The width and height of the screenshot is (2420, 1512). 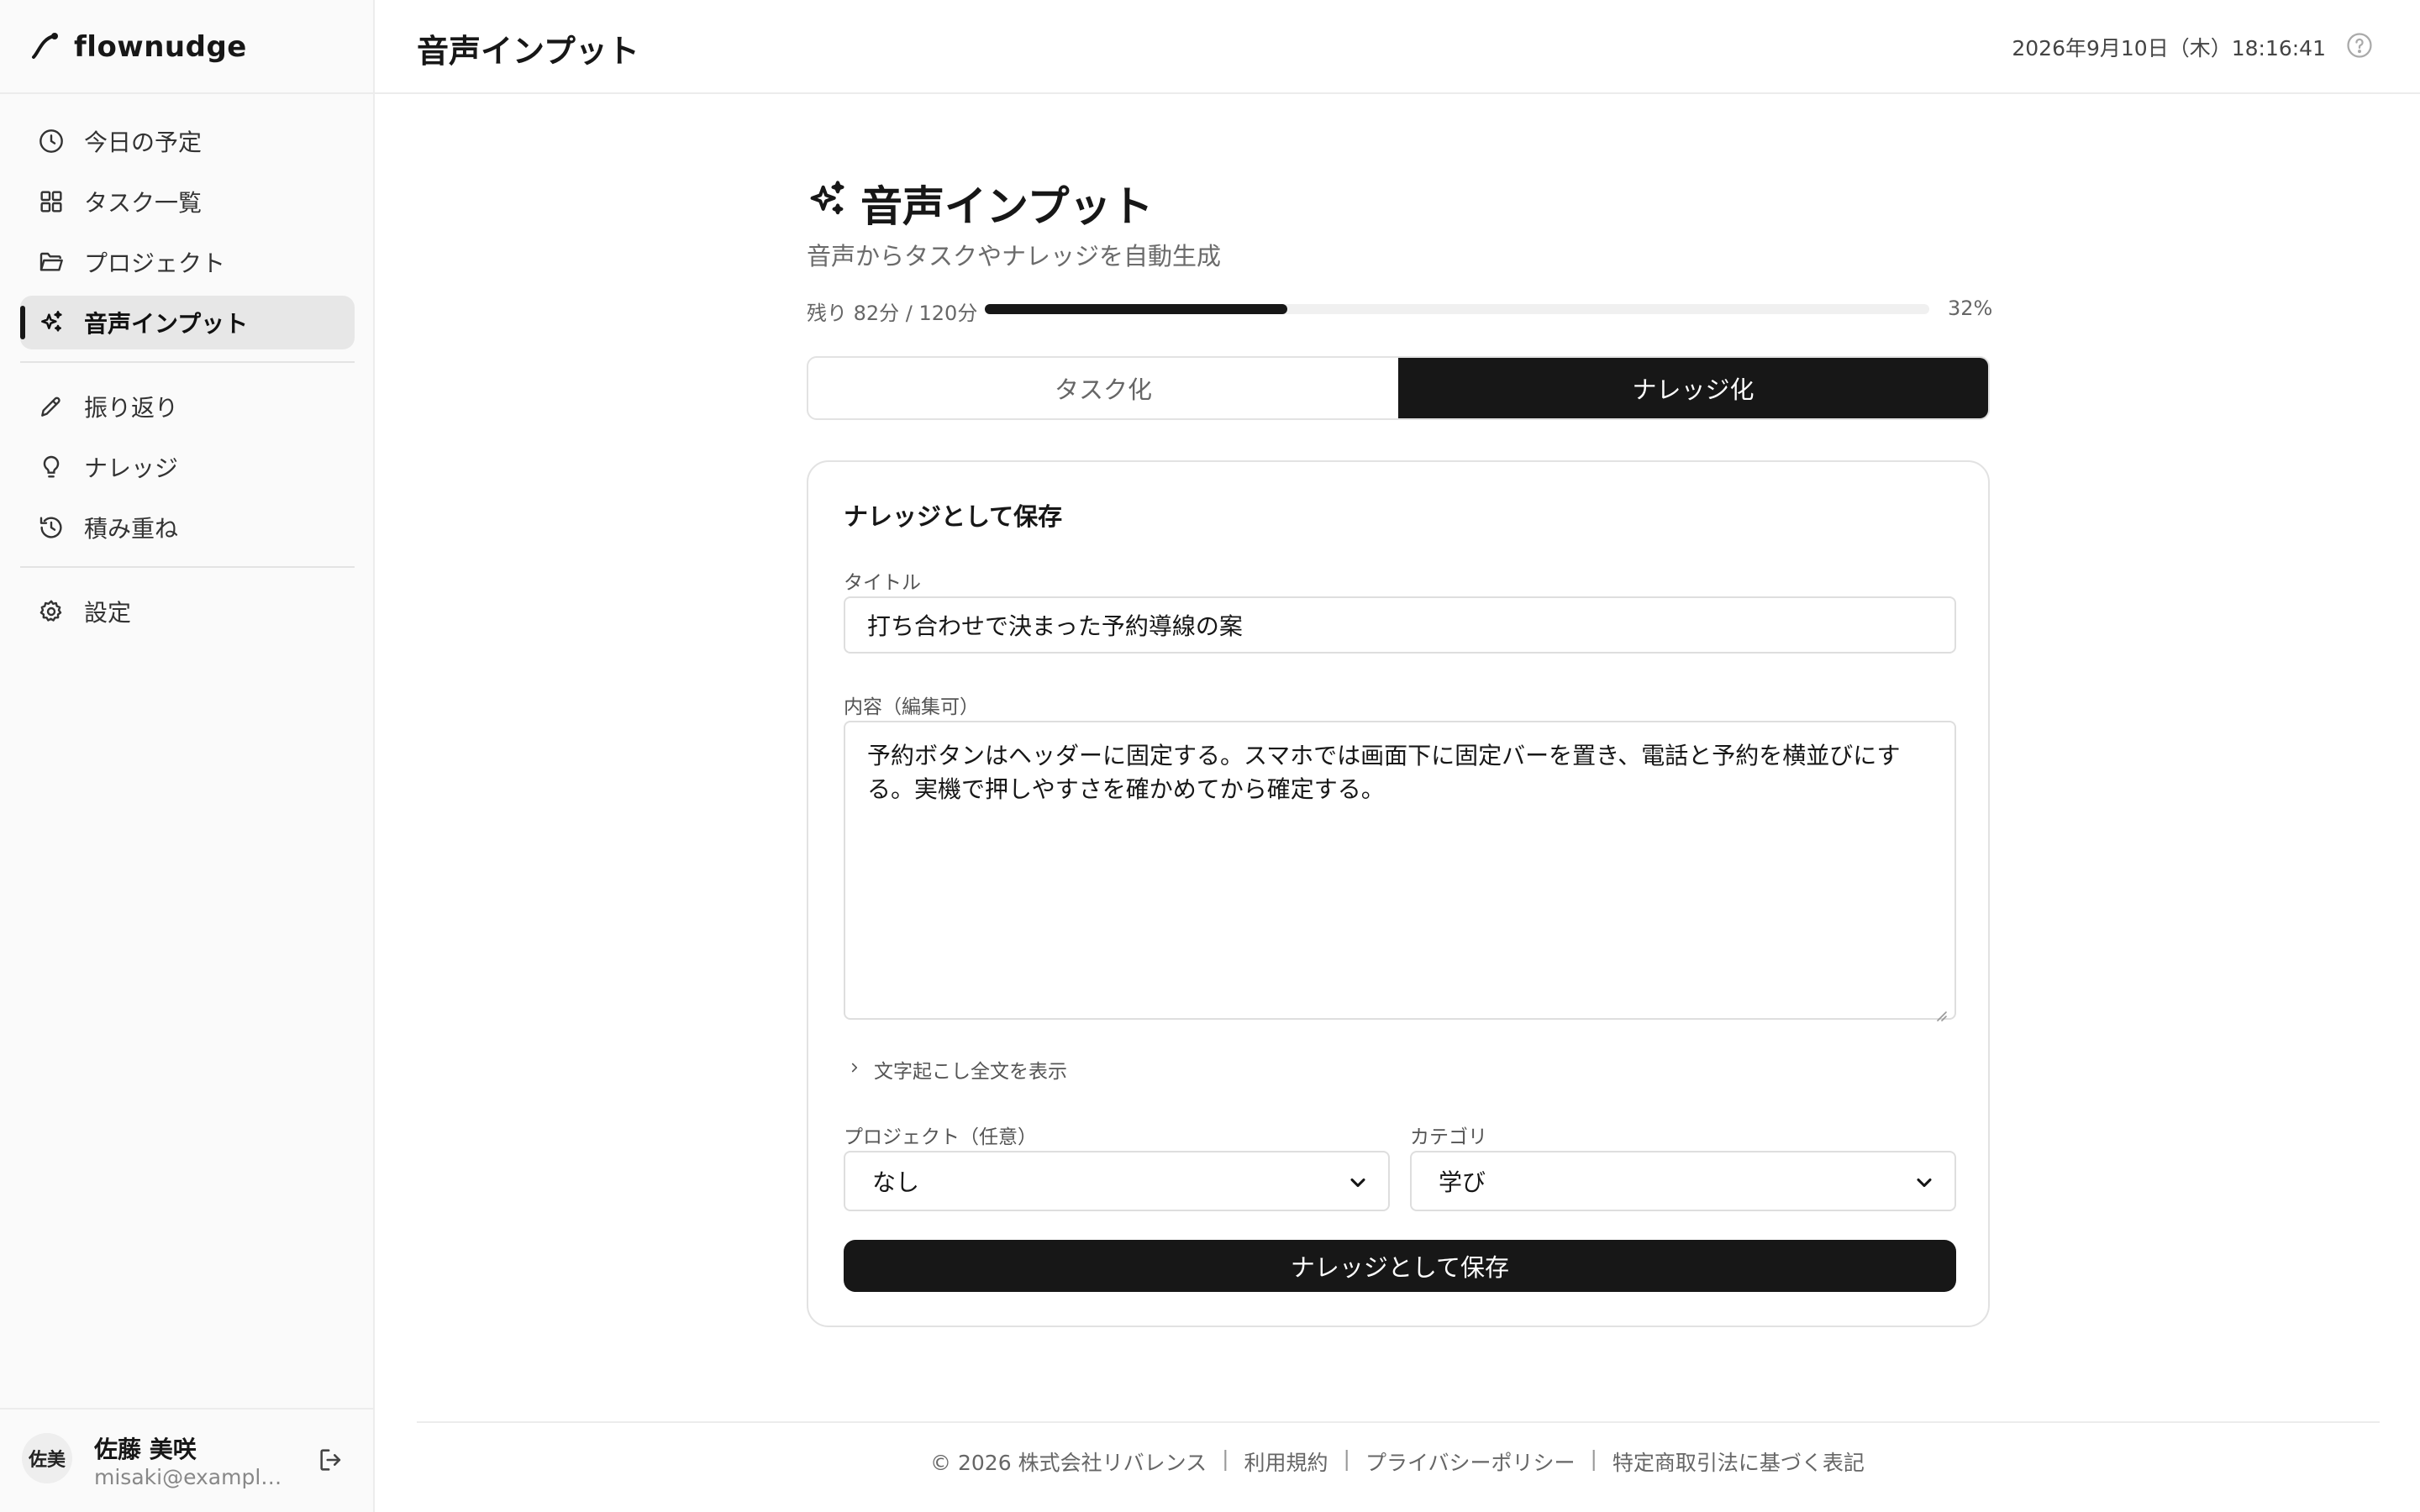 What do you see at coordinates (52, 406) in the screenshot?
I see `pencil-icon` at bounding box center [52, 406].